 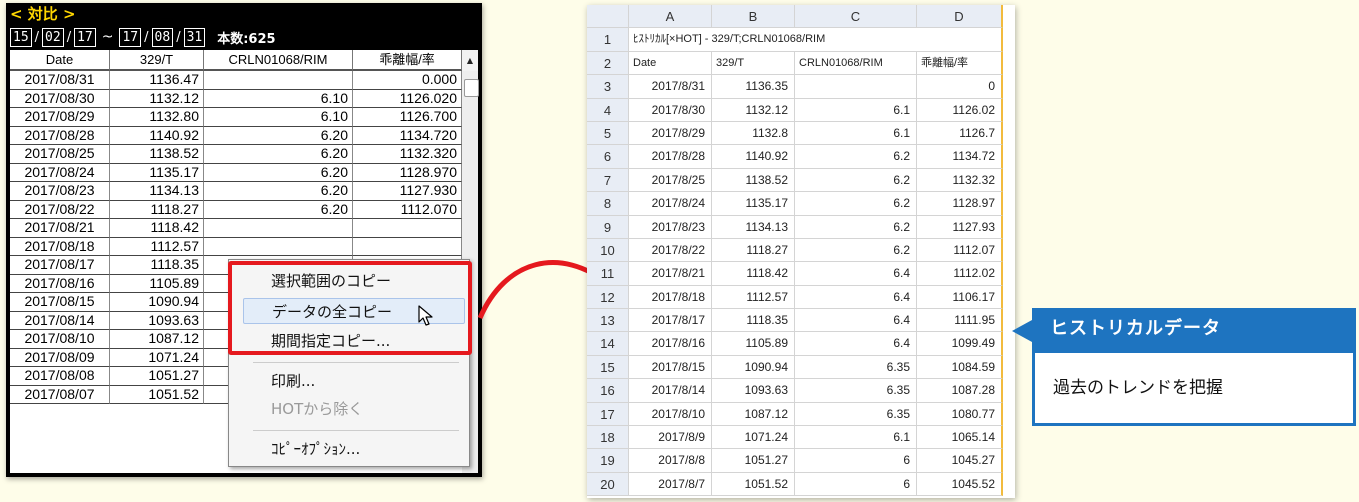 I want to click on sheet-cell: 2017/8/8, so click(x=670, y=461).